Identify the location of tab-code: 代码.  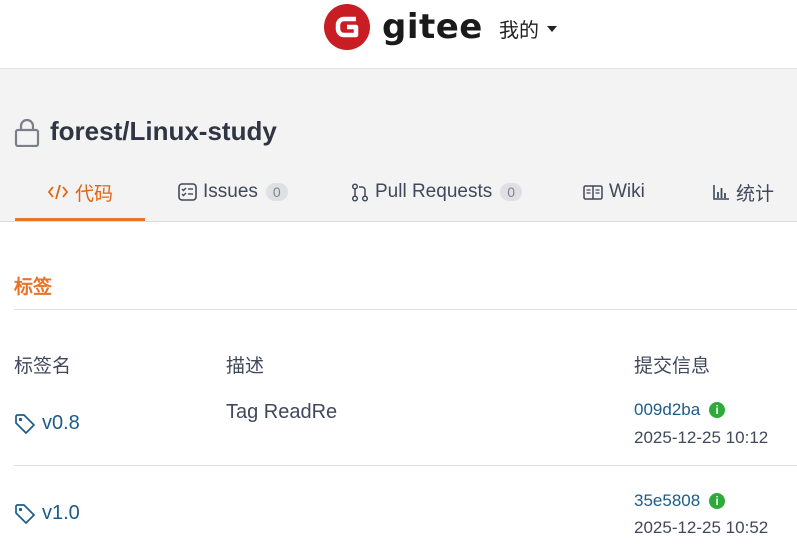
(80, 192).